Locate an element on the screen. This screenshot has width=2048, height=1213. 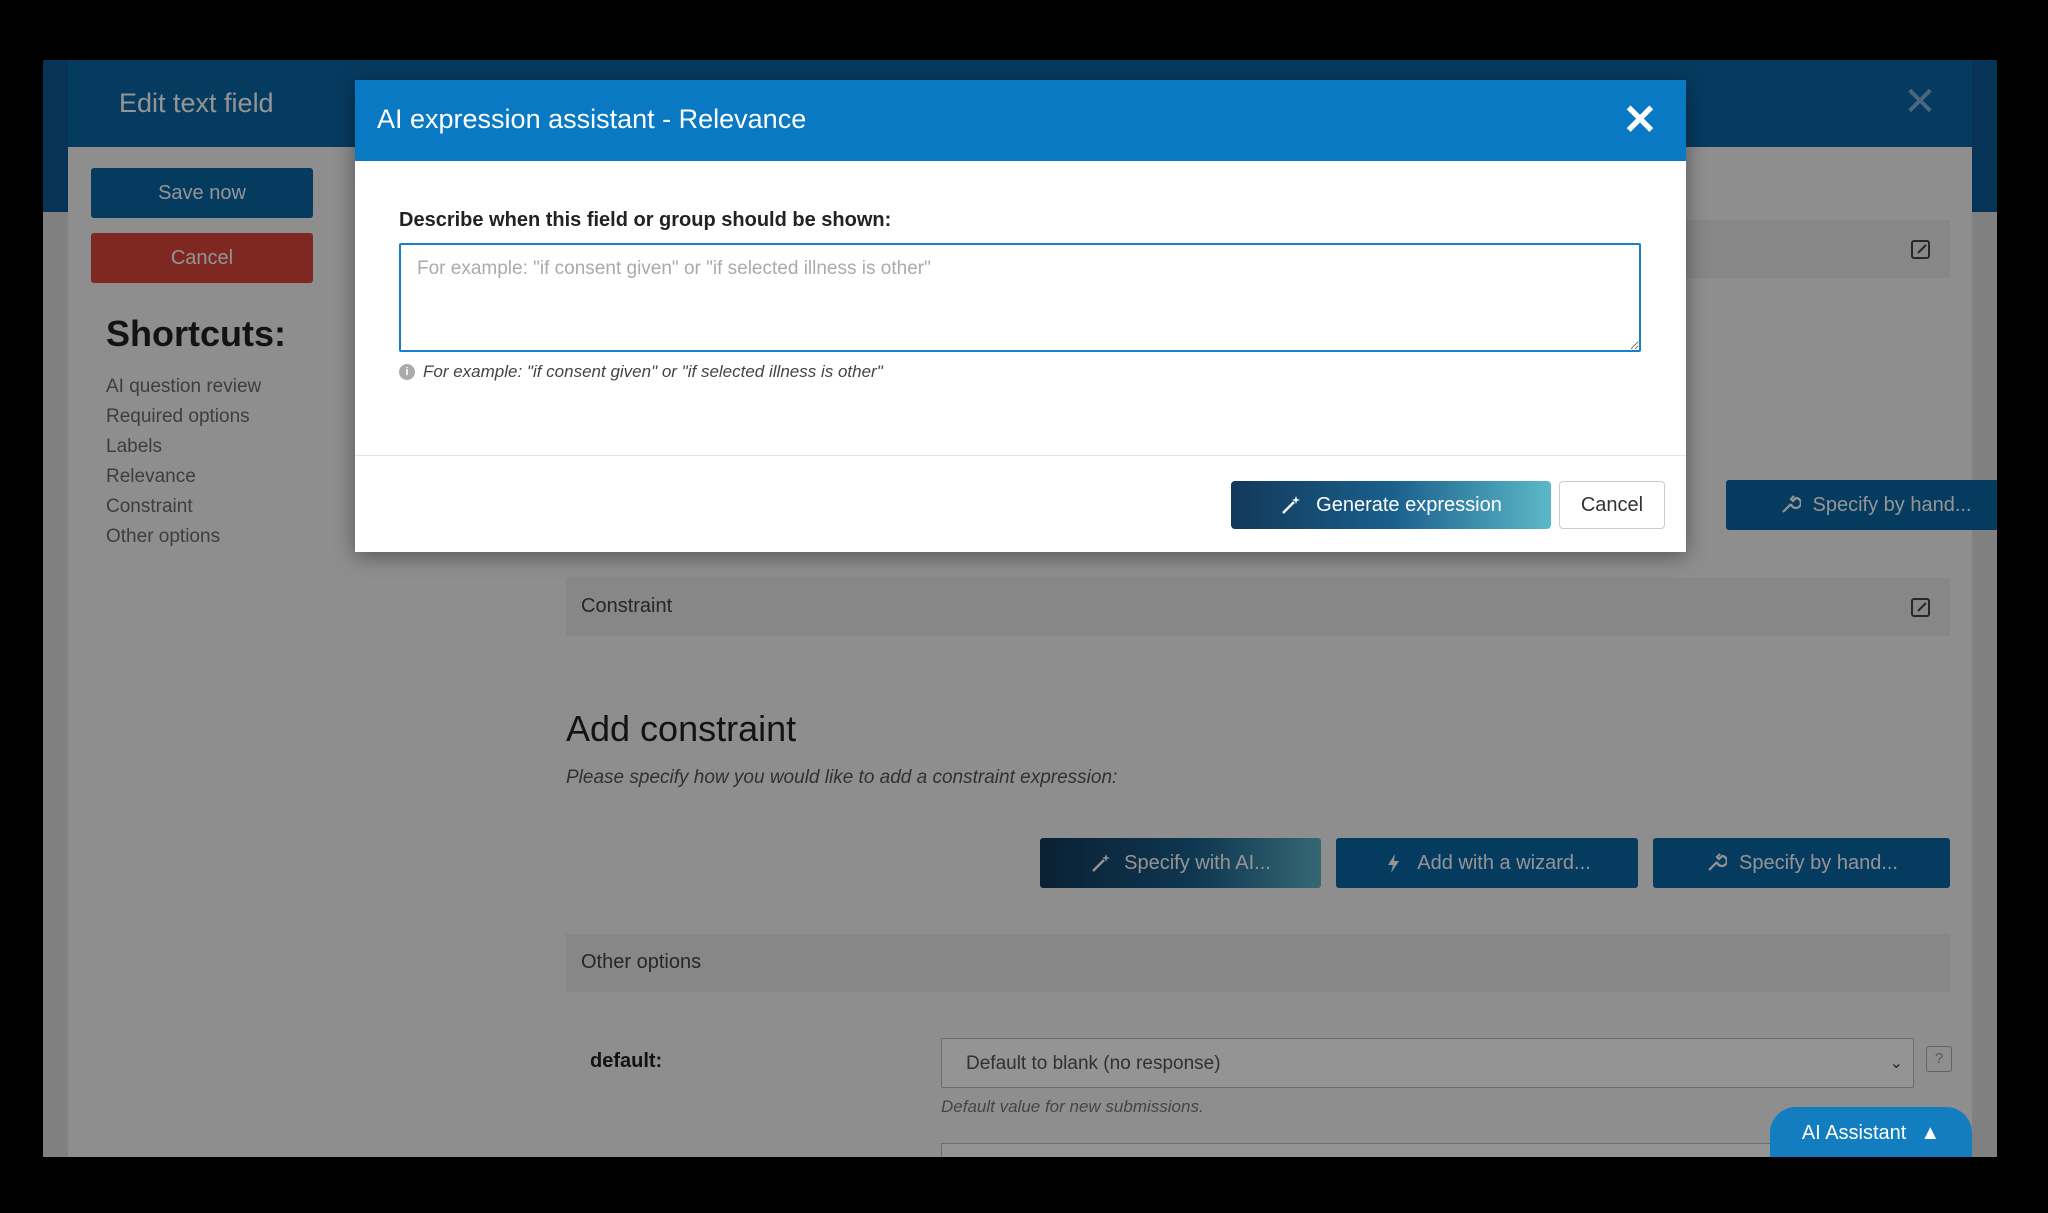
modal-cancel-button: Cancel is located at coordinates (1612, 505).